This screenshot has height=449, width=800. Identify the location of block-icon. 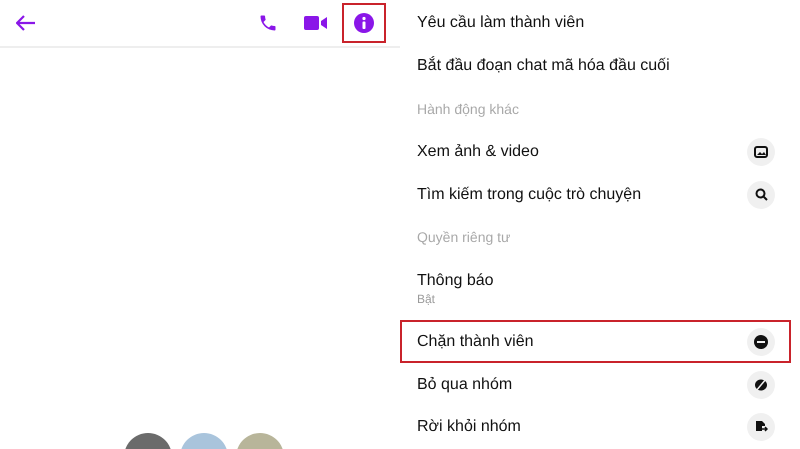
(761, 342).